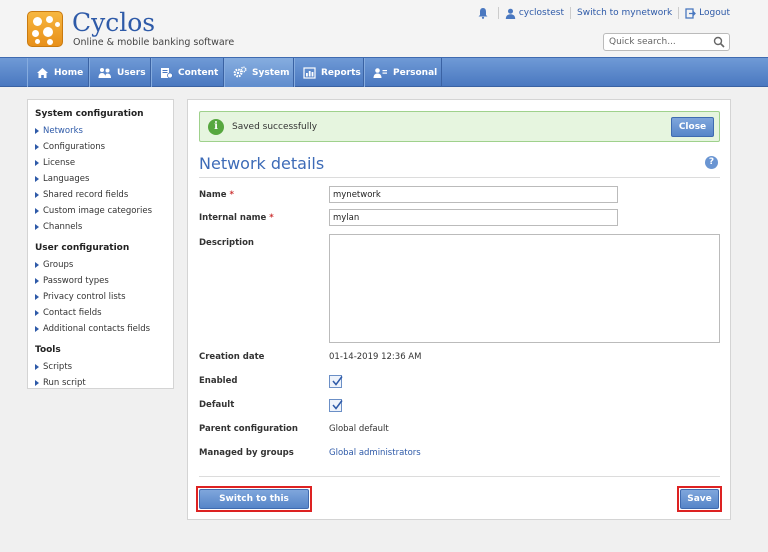 The width and height of the screenshot is (768, 552). I want to click on nav-system: System, so click(259, 72).